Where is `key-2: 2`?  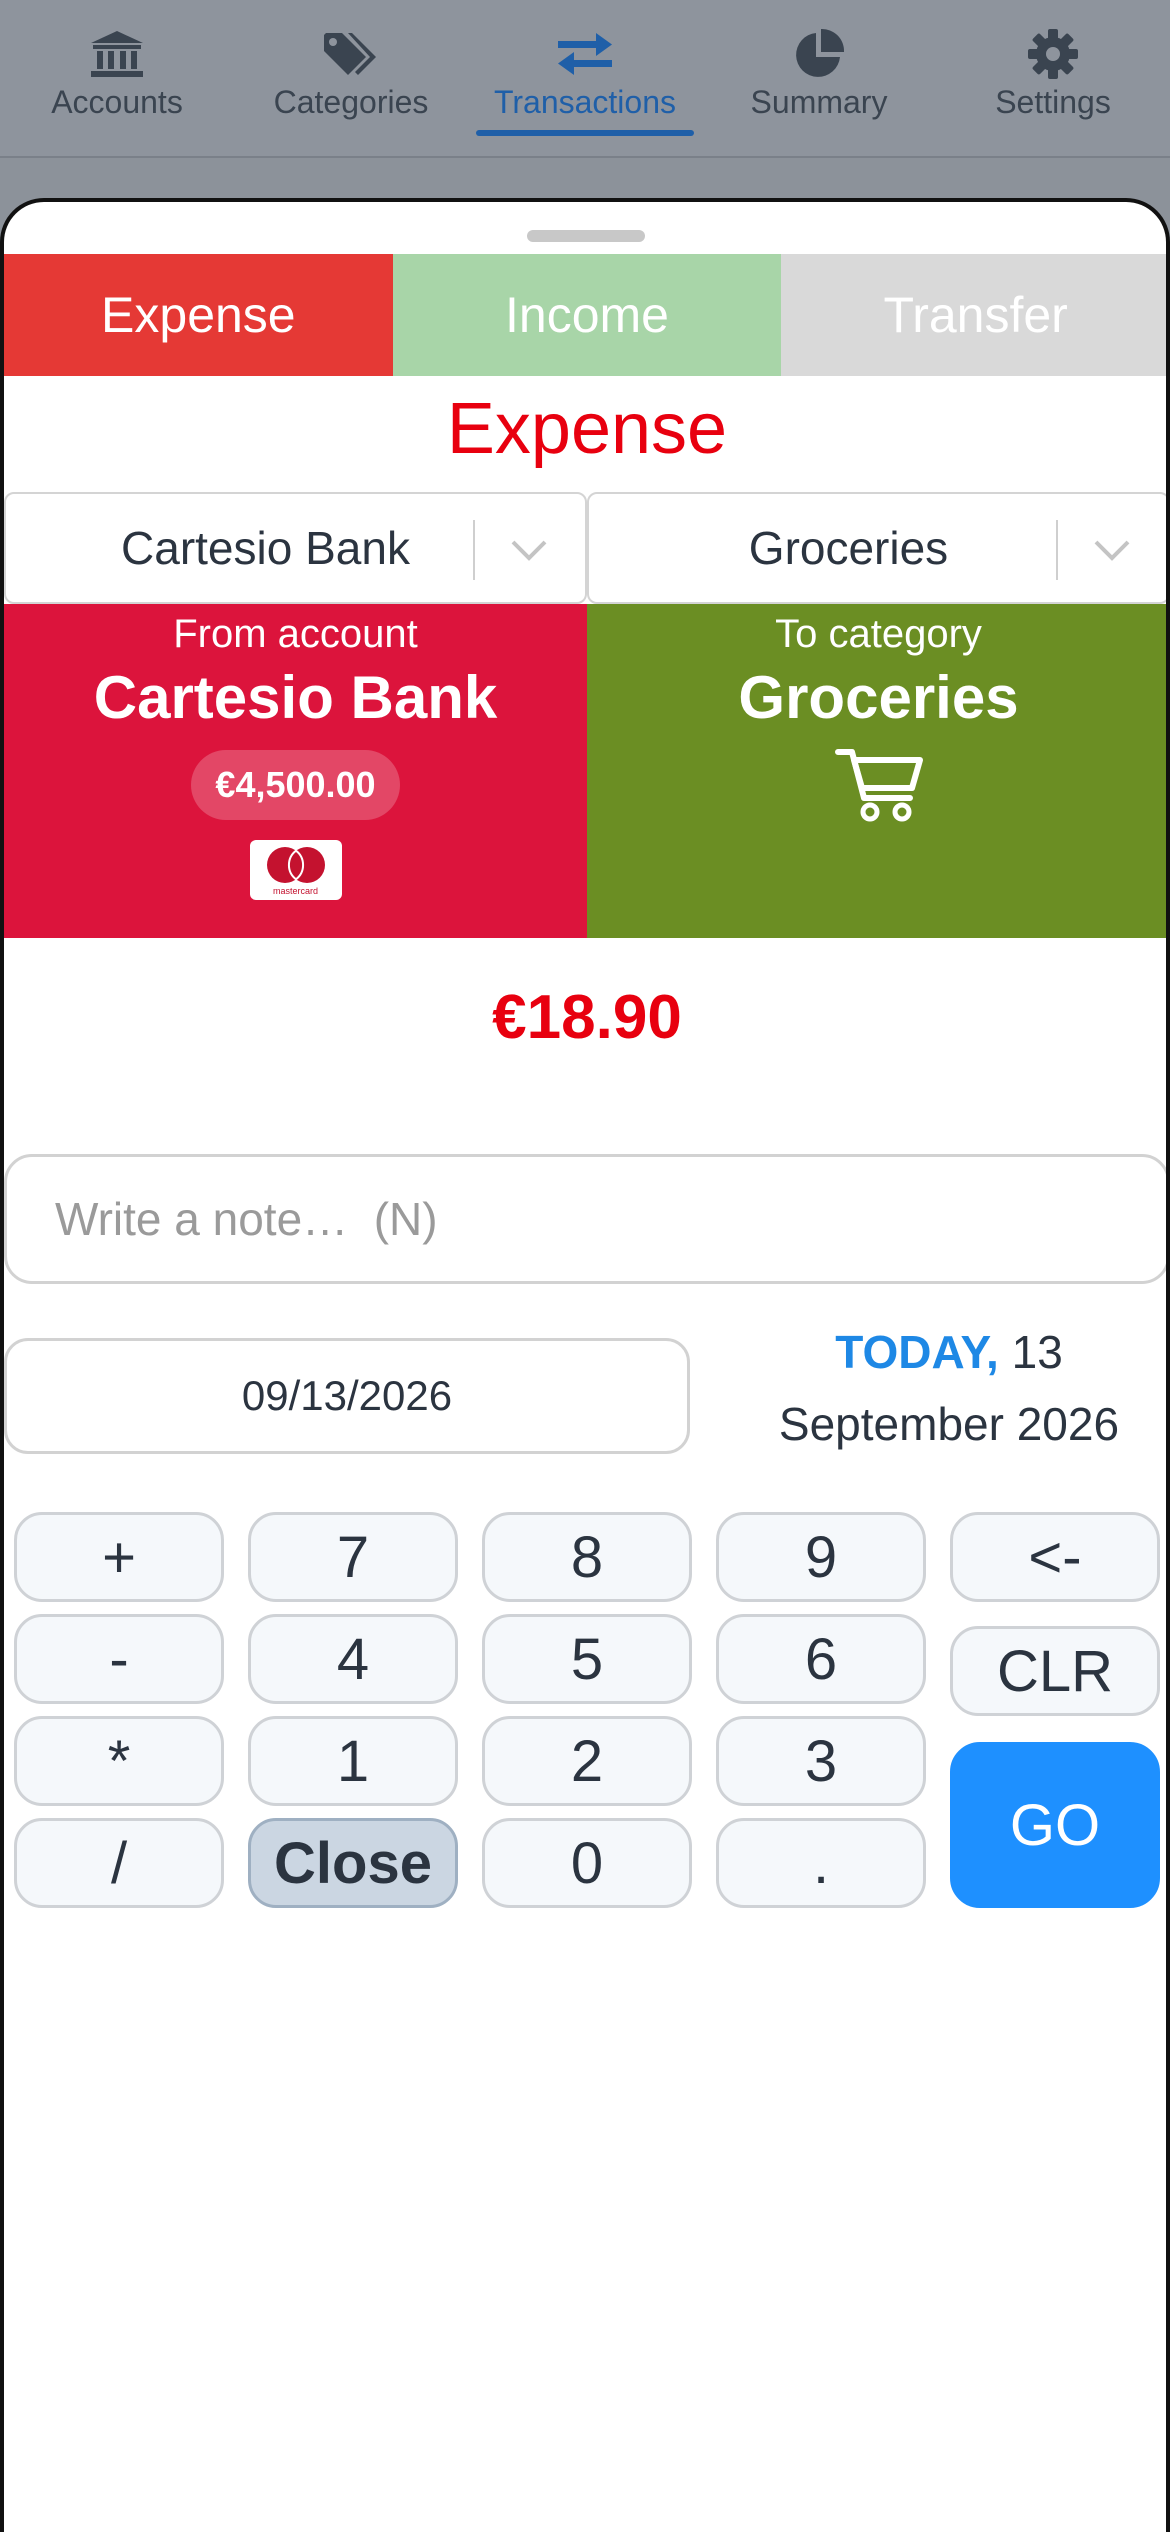
key-2: 2 is located at coordinates (587, 1761).